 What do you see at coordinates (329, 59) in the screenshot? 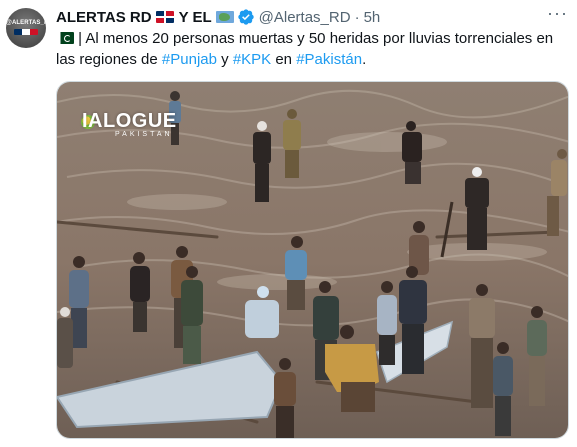
I see `hashtag-pakistan: #Pakistán` at bounding box center [329, 59].